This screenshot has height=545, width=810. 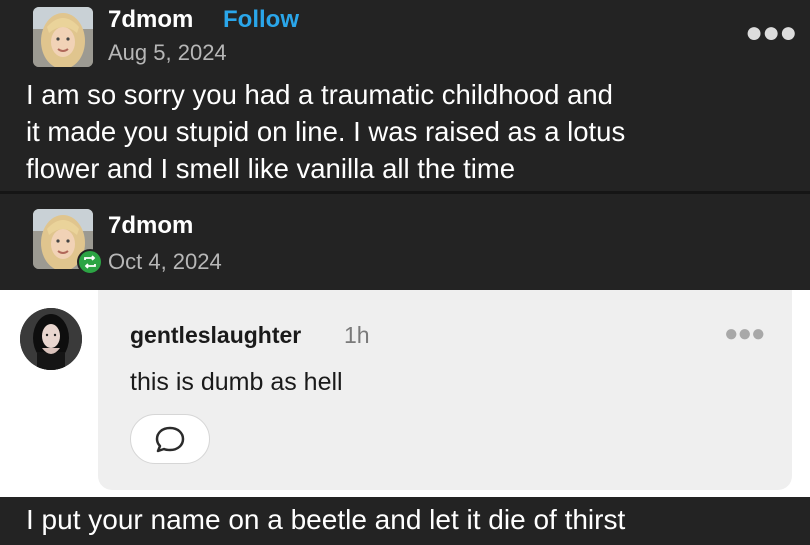 I want to click on commenter-avatar-image, so click(x=51, y=339).